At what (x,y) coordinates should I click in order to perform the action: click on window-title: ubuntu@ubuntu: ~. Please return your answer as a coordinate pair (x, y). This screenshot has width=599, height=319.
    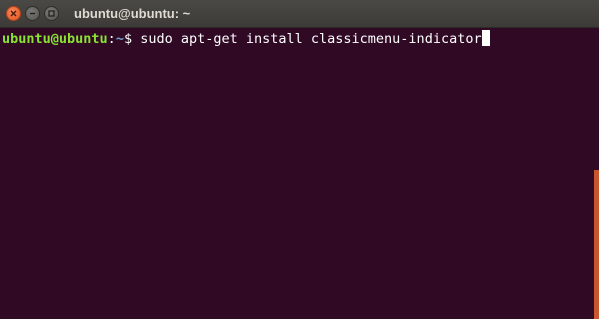
    Looking at the image, I should click on (132, 13).